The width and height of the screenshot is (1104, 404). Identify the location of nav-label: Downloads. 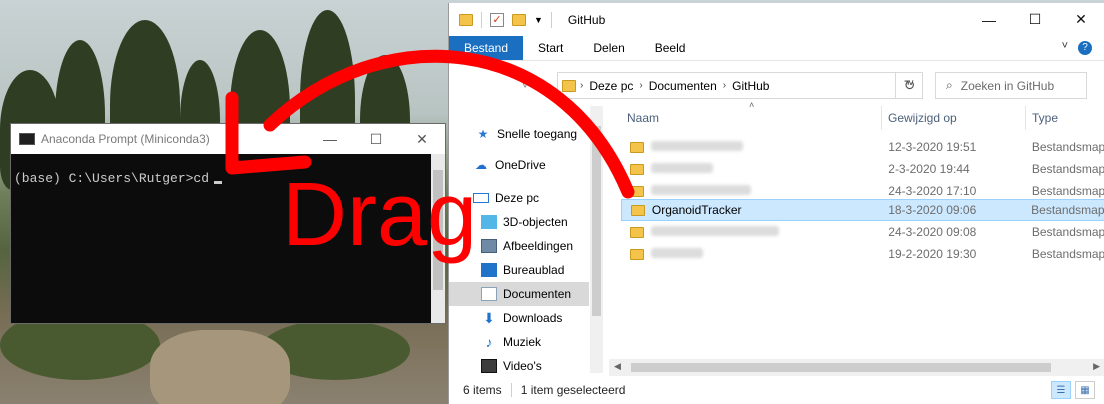
(533, 318).